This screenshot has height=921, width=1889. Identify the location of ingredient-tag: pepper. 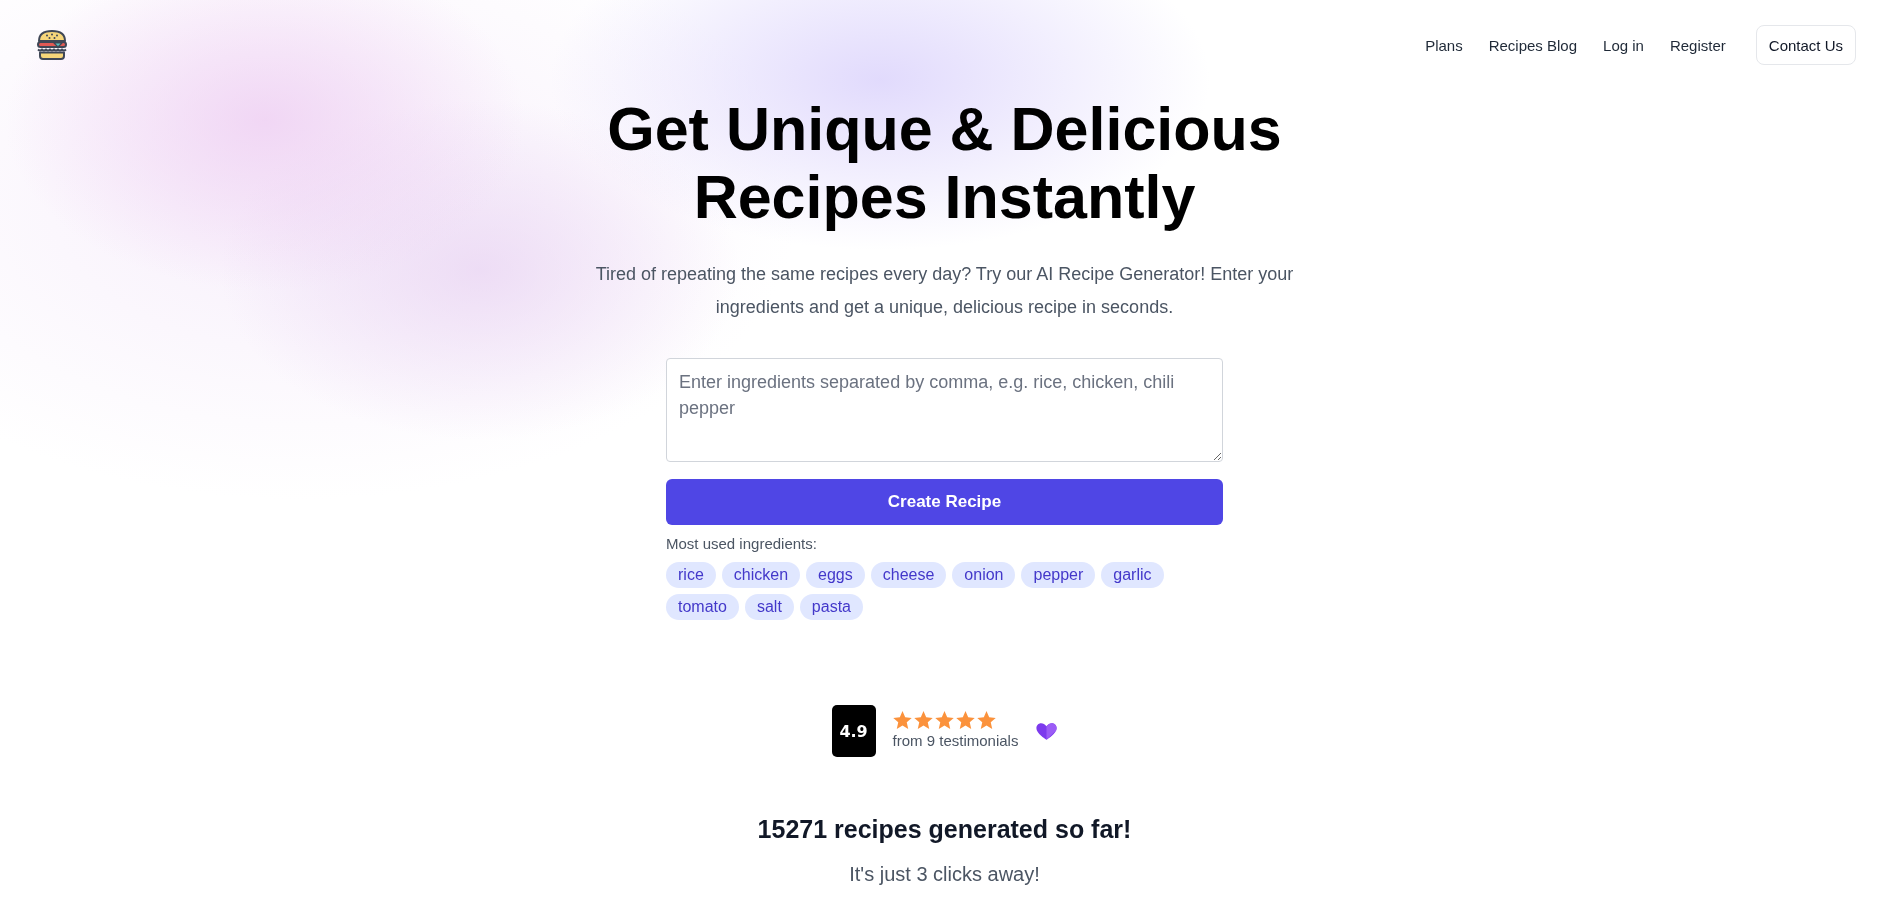
(1058, 575).